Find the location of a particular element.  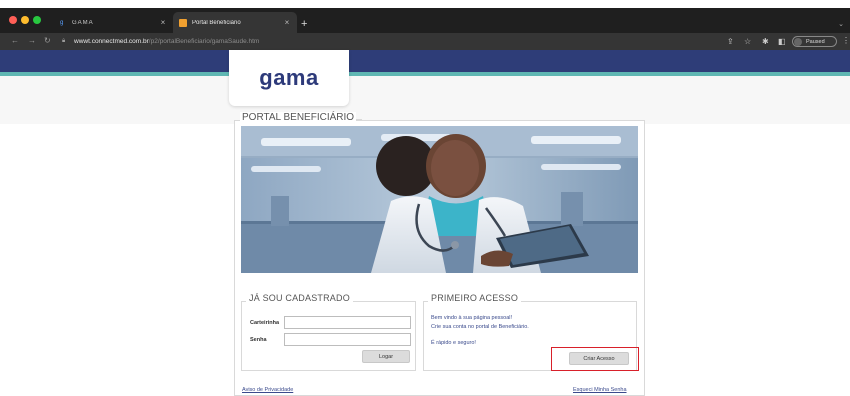

lock-icon: 🔒︎ is located at coordinates (64, 41).